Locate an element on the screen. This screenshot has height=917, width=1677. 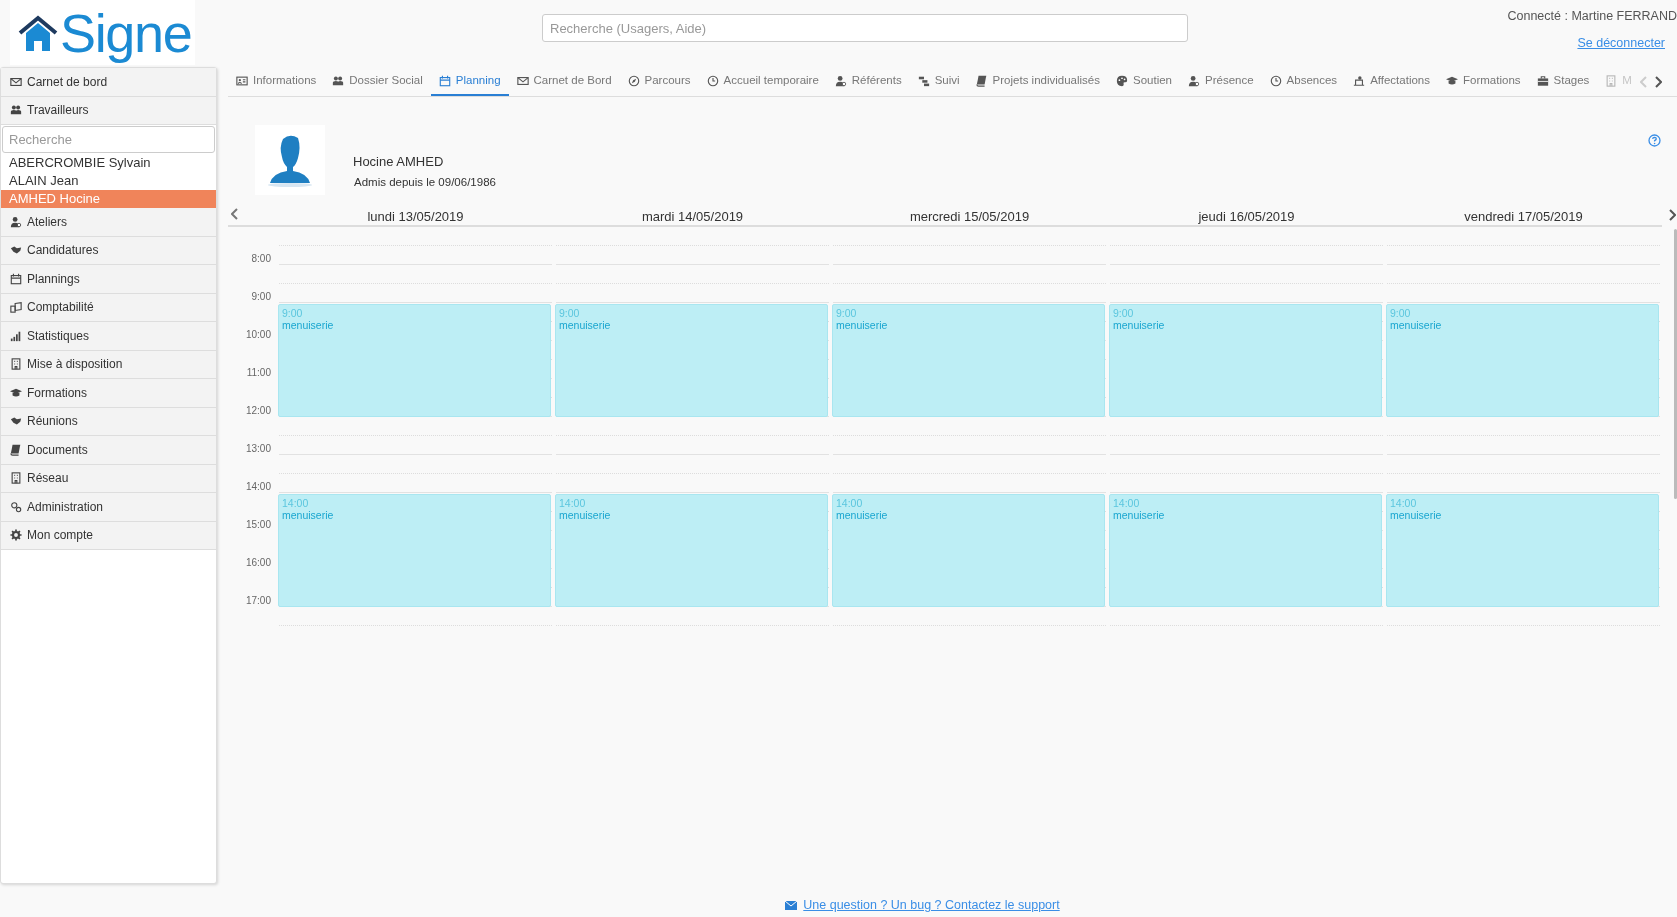
tab: Informations is located at coordinates (276, 81).